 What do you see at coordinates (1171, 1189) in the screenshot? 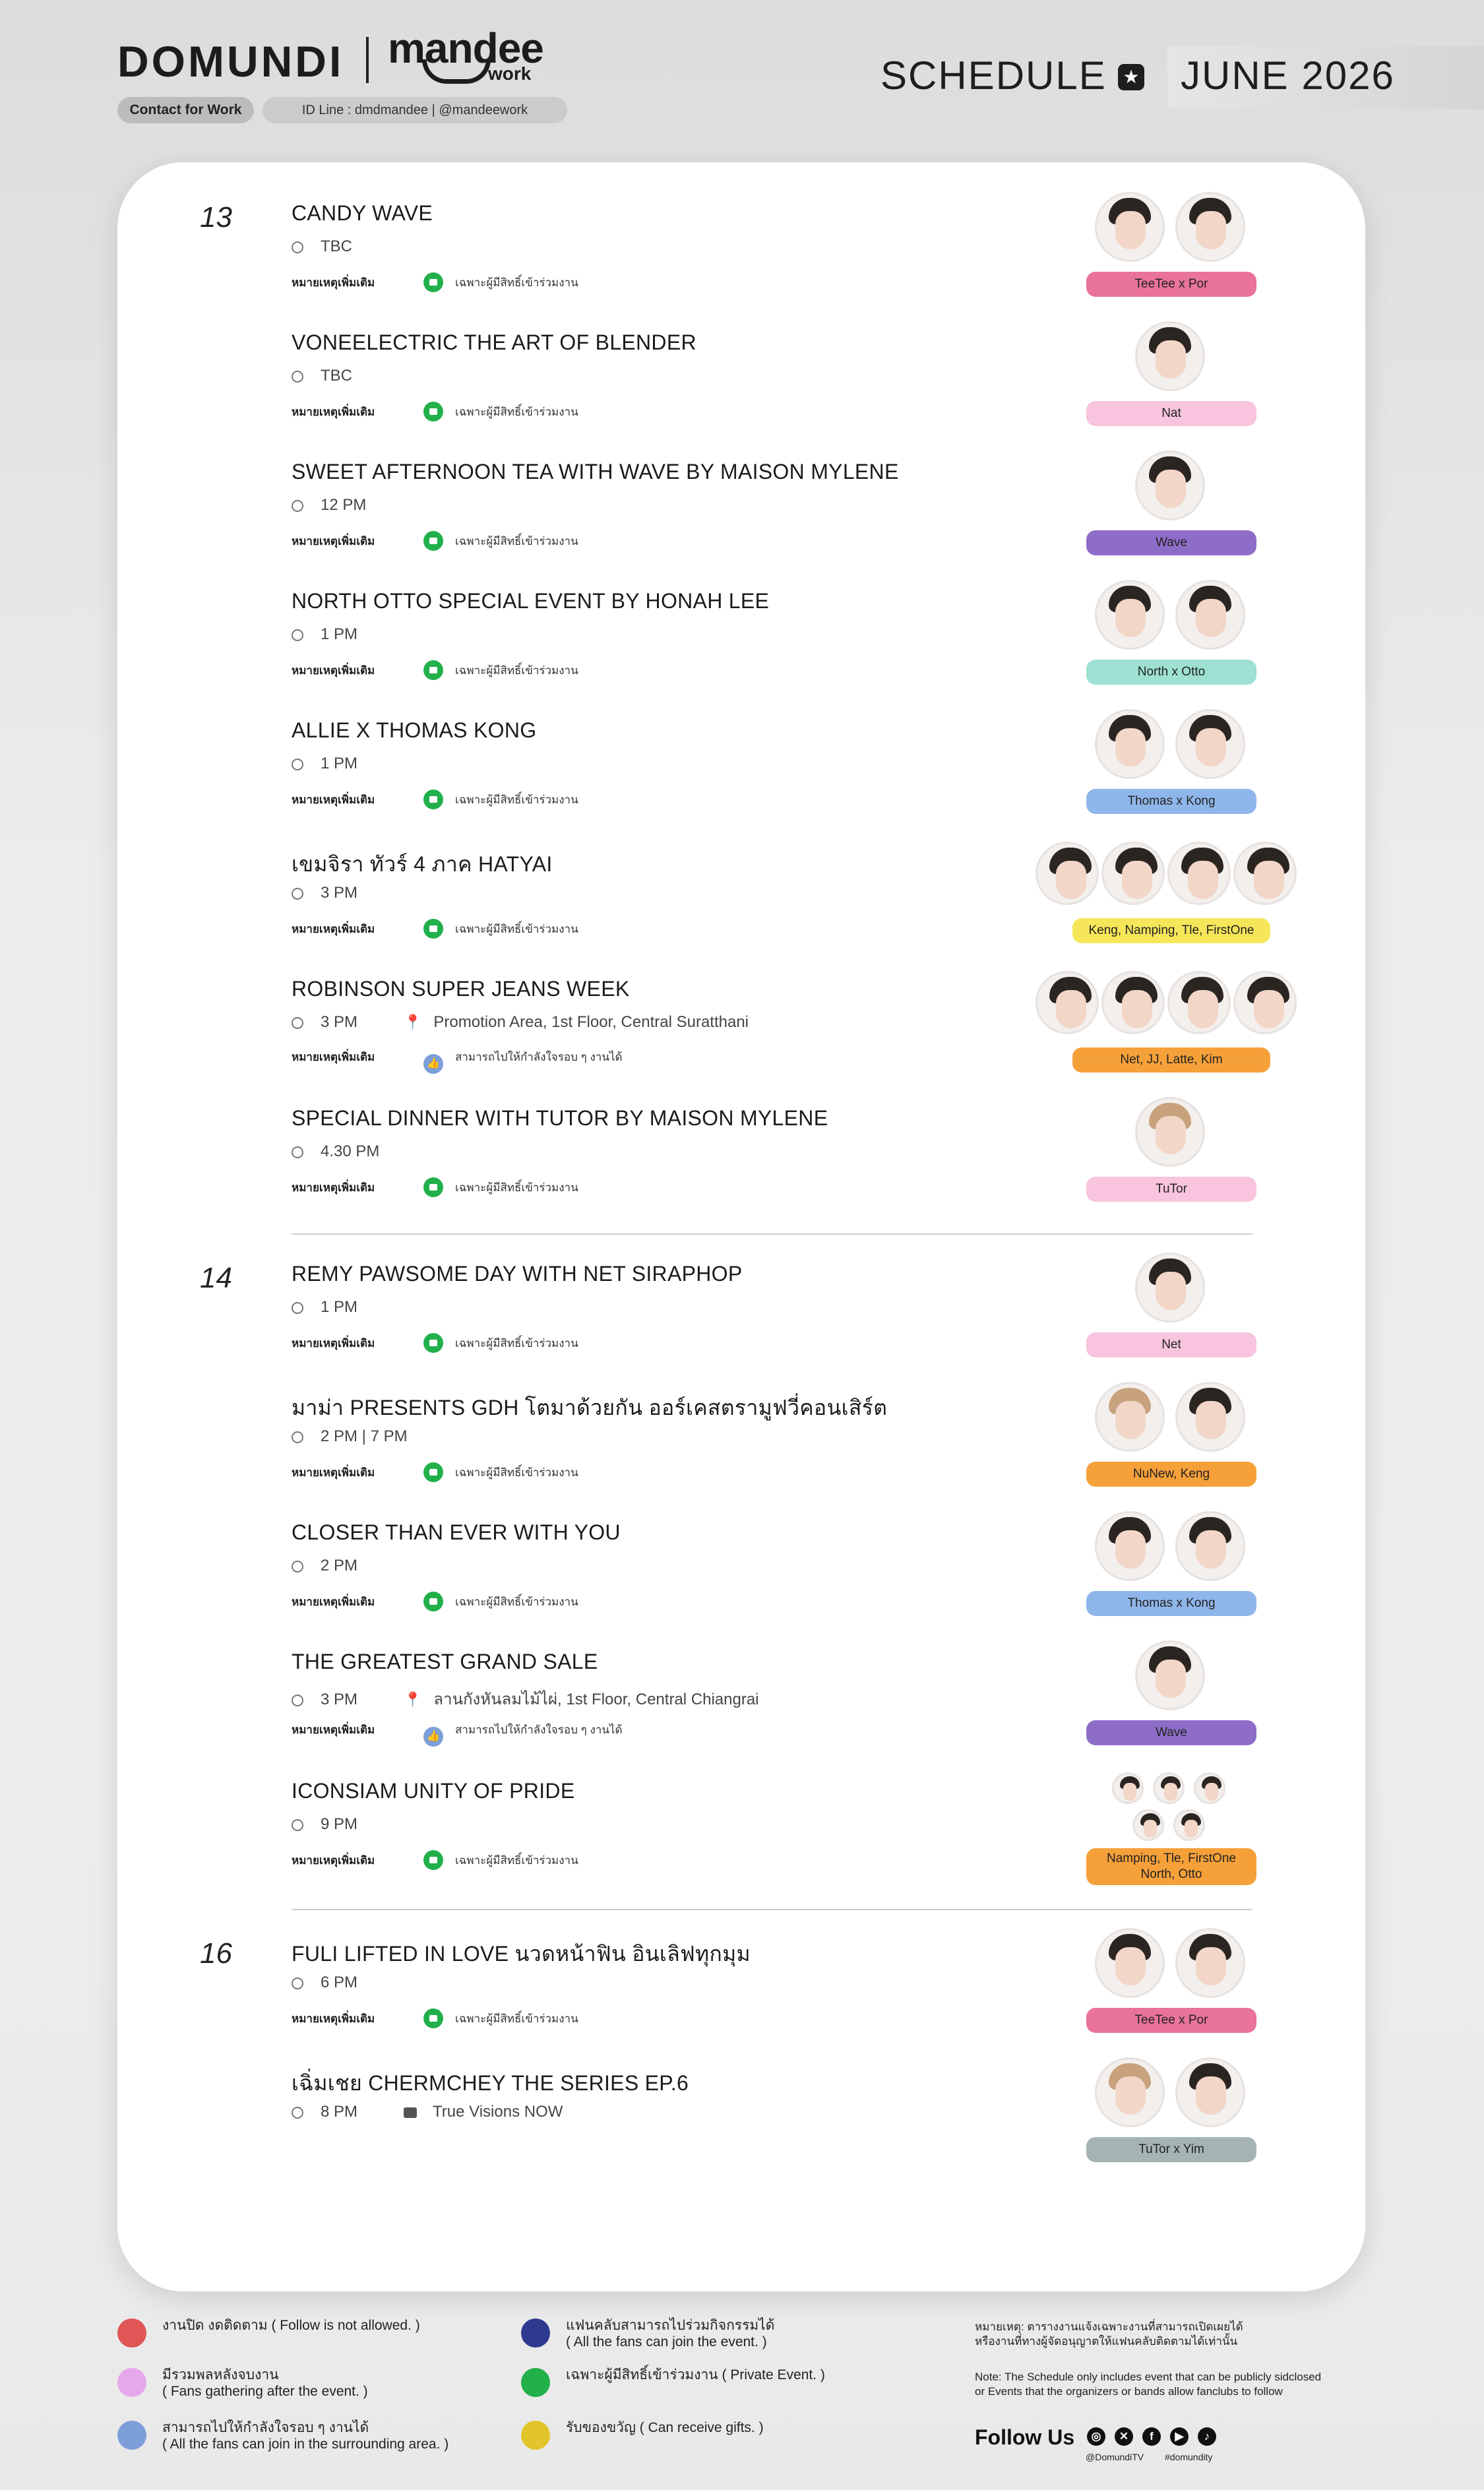
I see `artist-tag: TuTor` at bounding box center [1171, 1189].